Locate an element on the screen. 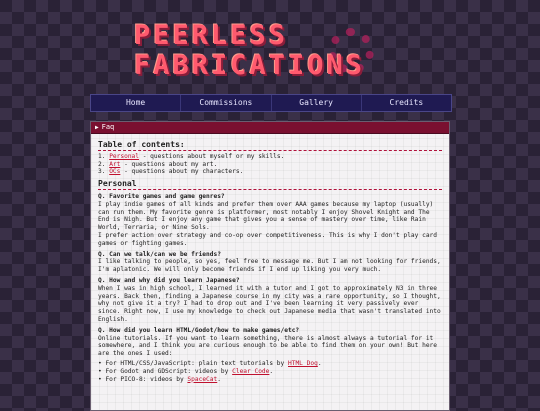  panel-header: ▶ Faq is located at coordinates (270, 128).